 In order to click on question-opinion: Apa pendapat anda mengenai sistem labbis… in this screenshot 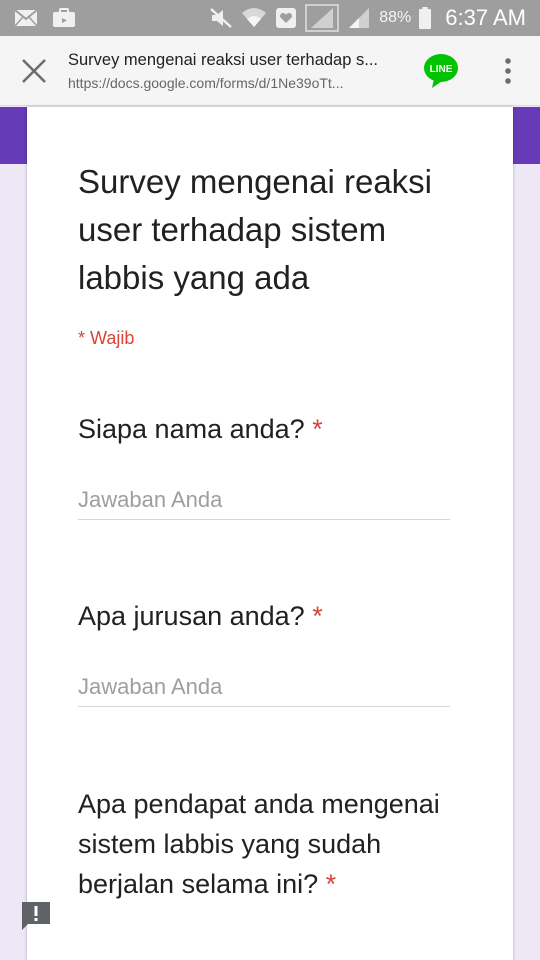, I will do `click(278, 844)`.